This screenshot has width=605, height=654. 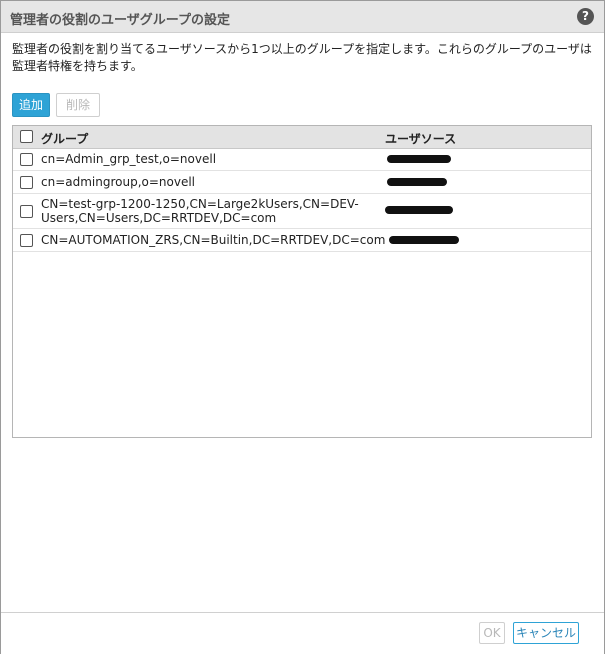 I want to click on group-cell: cn=admingroup,o=novell, so click(x=118, y=182).